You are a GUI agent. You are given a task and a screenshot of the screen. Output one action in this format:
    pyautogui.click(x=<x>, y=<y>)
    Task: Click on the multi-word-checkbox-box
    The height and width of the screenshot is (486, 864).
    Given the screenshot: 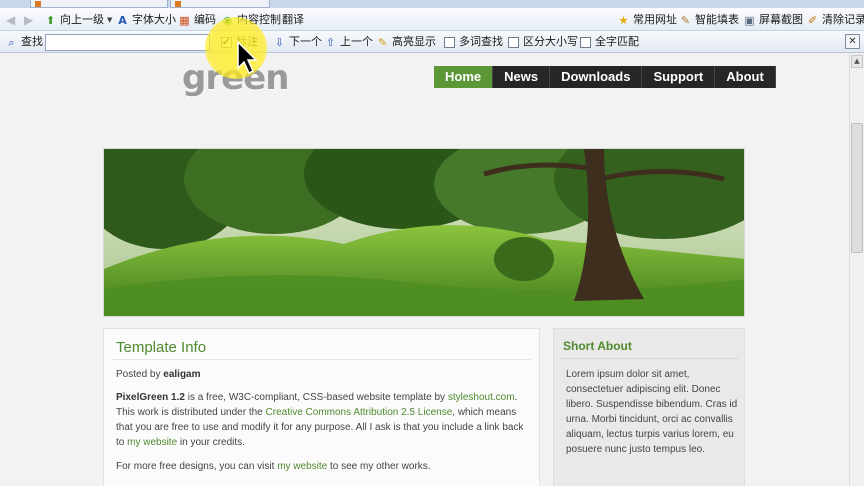 What is the action you would take?
    pyautogui.click(x=449, y=42)
    